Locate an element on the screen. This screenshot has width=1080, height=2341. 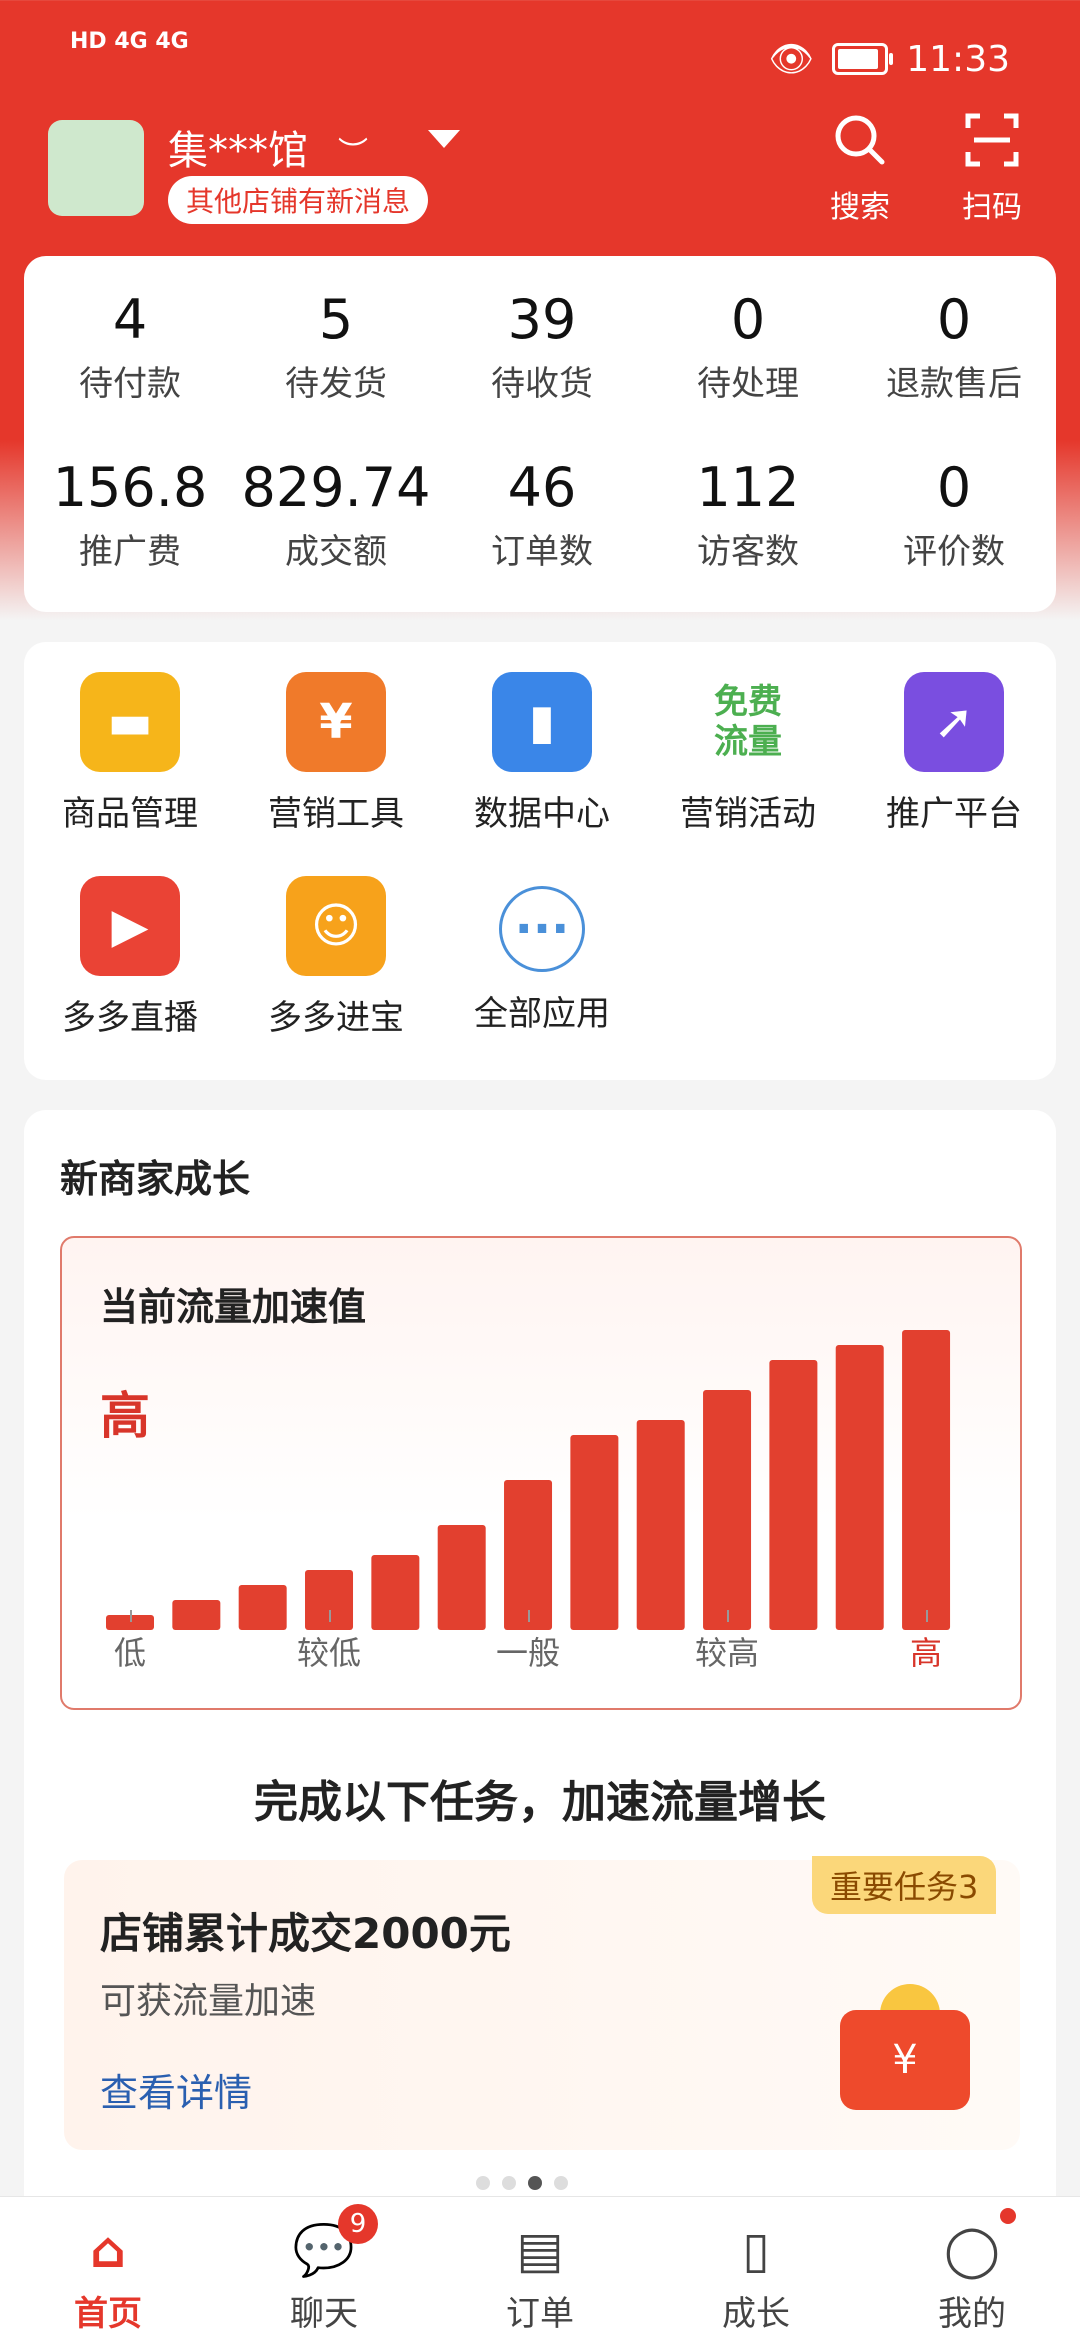
growth-title: 新商家成长 is located at coordinates (155, 1179).